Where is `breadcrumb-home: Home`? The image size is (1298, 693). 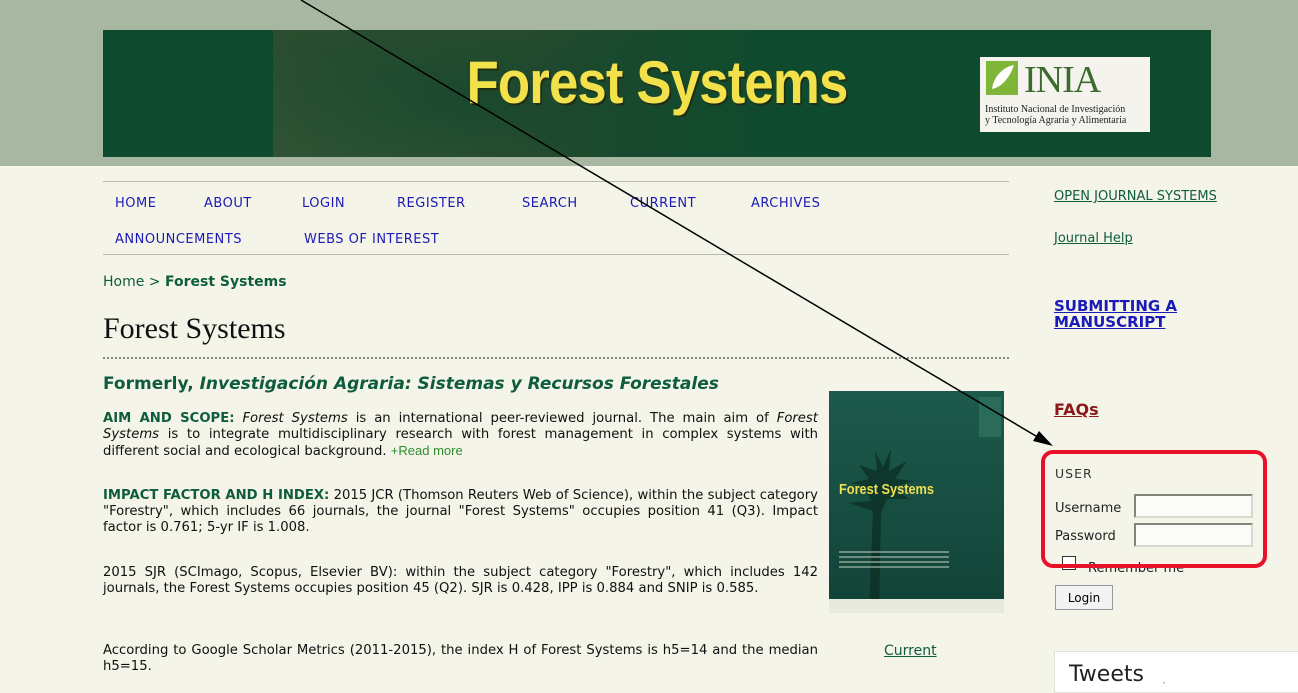 breadcrumb-home: Home is located at coordinates (123, 282).